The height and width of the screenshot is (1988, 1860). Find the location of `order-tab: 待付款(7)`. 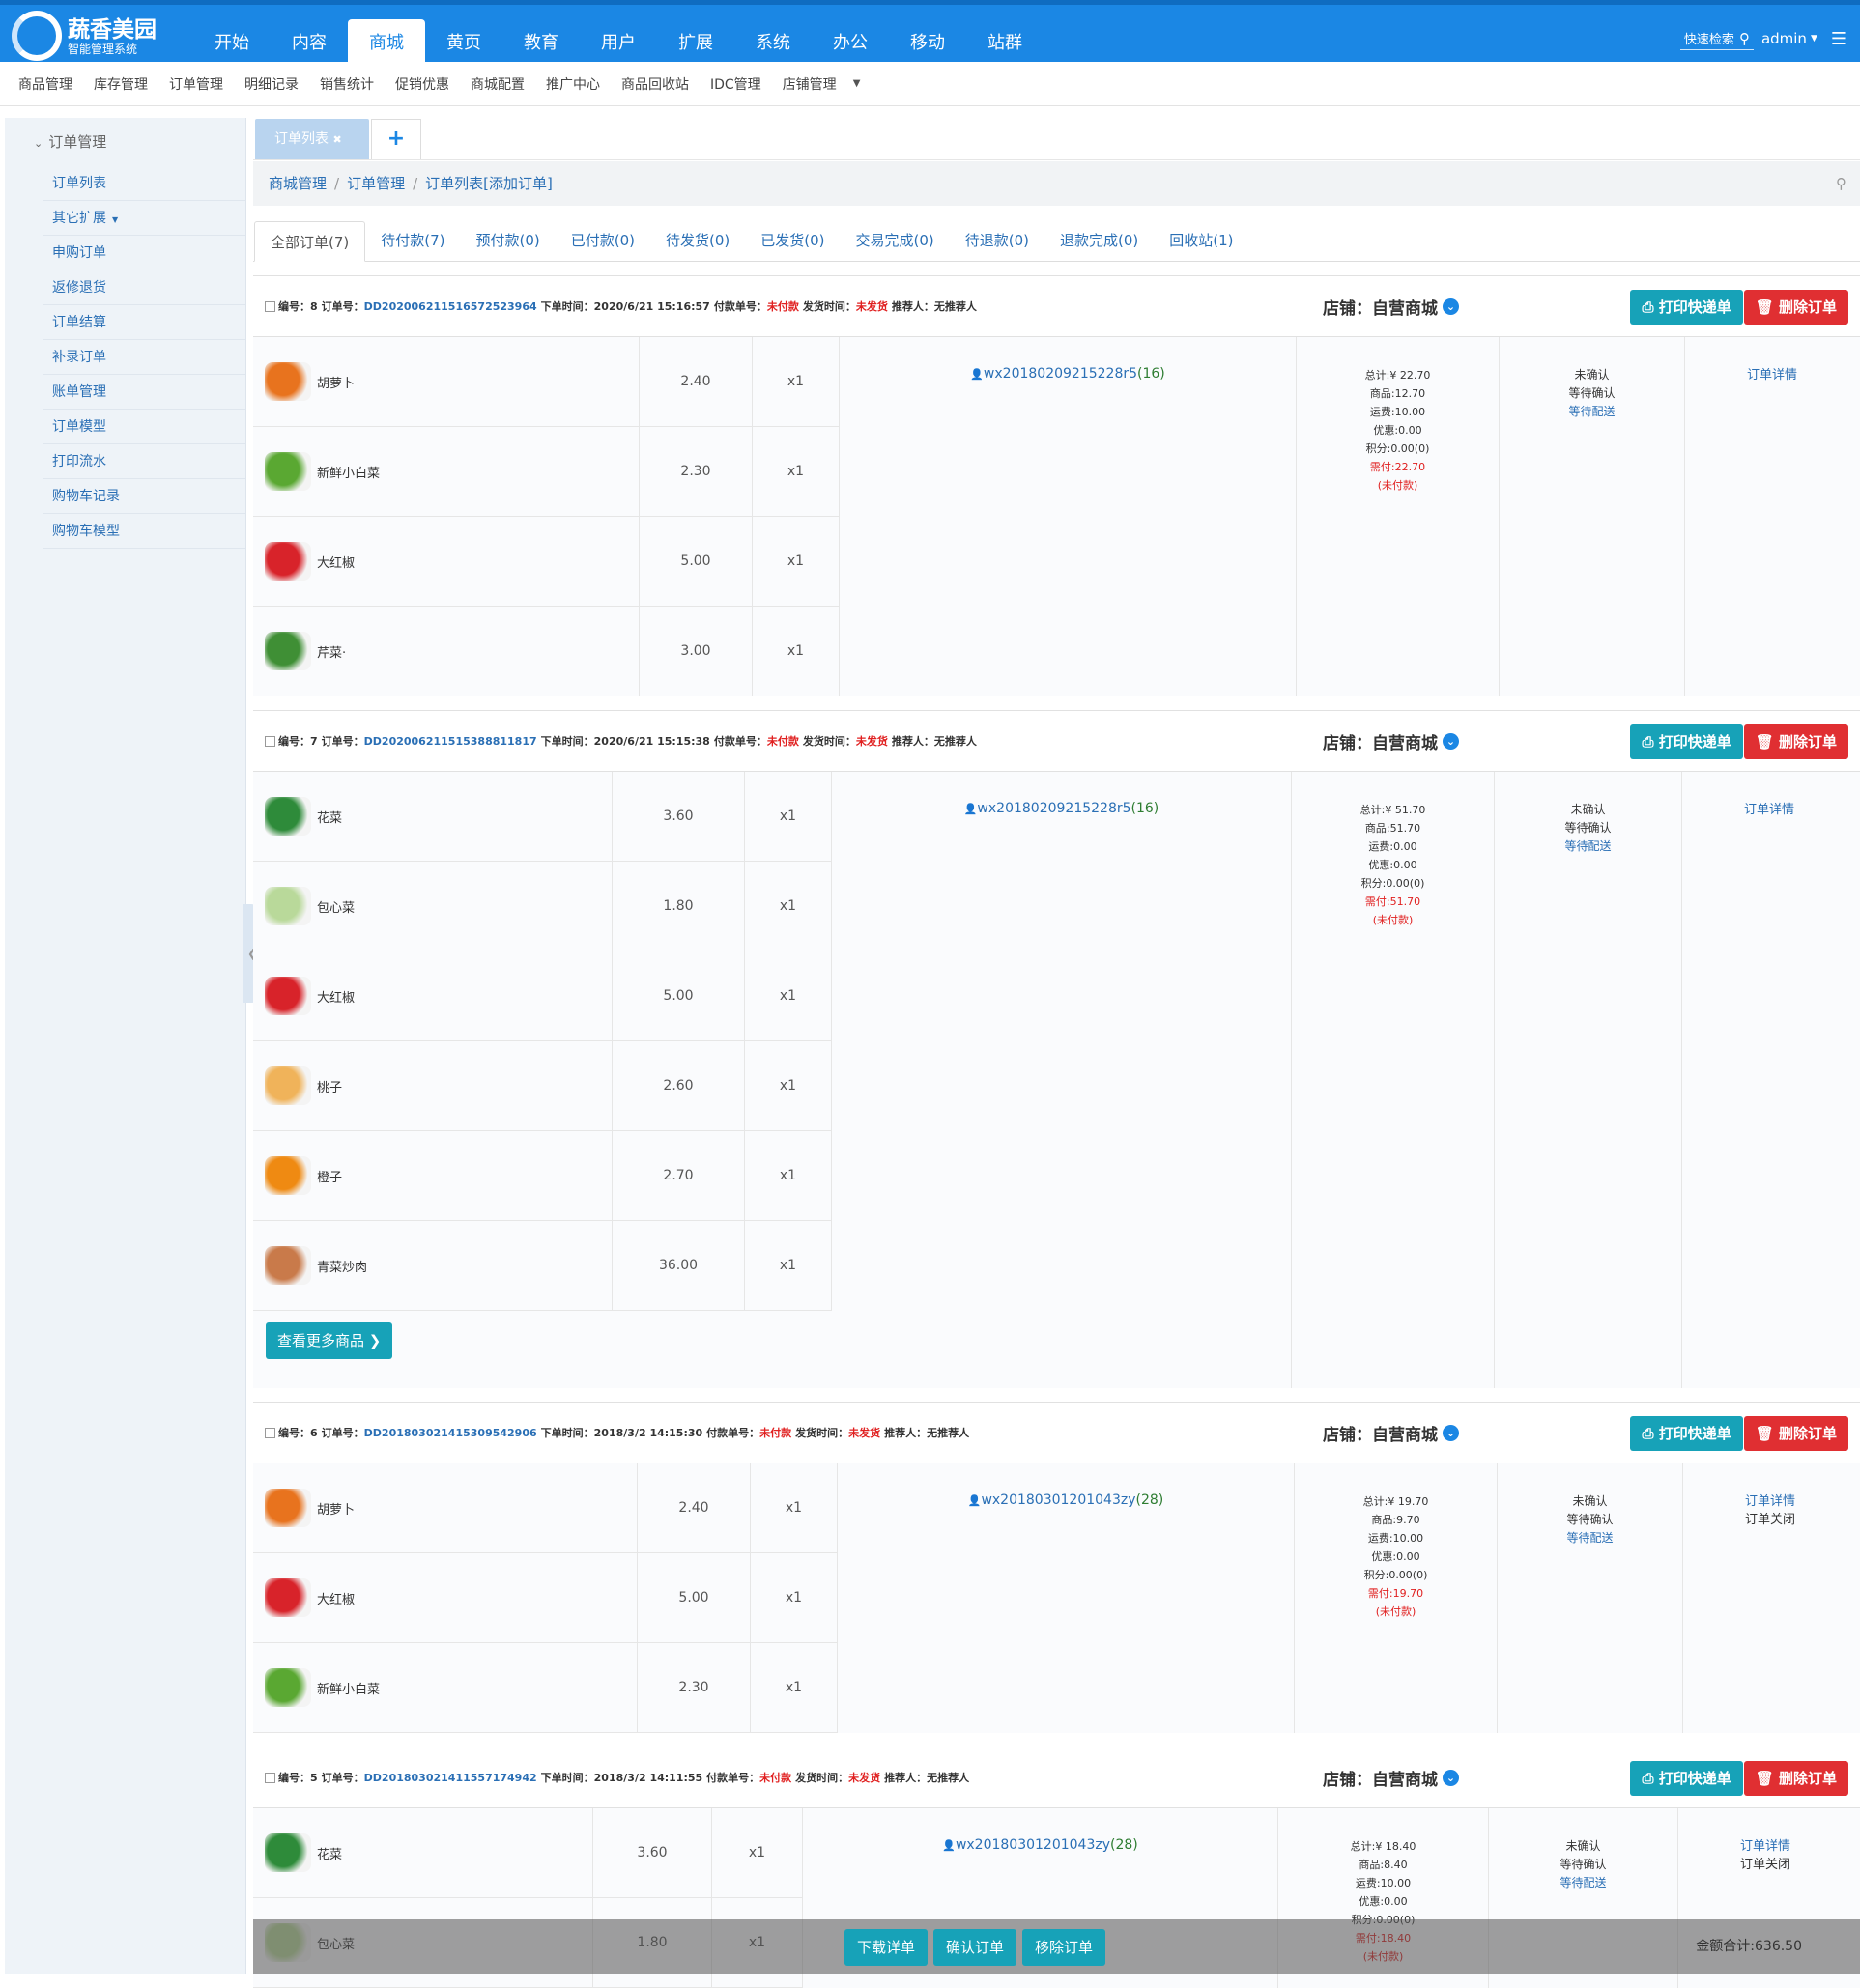

order-tab: 待付款(7) is located at coordinates (412, 240).